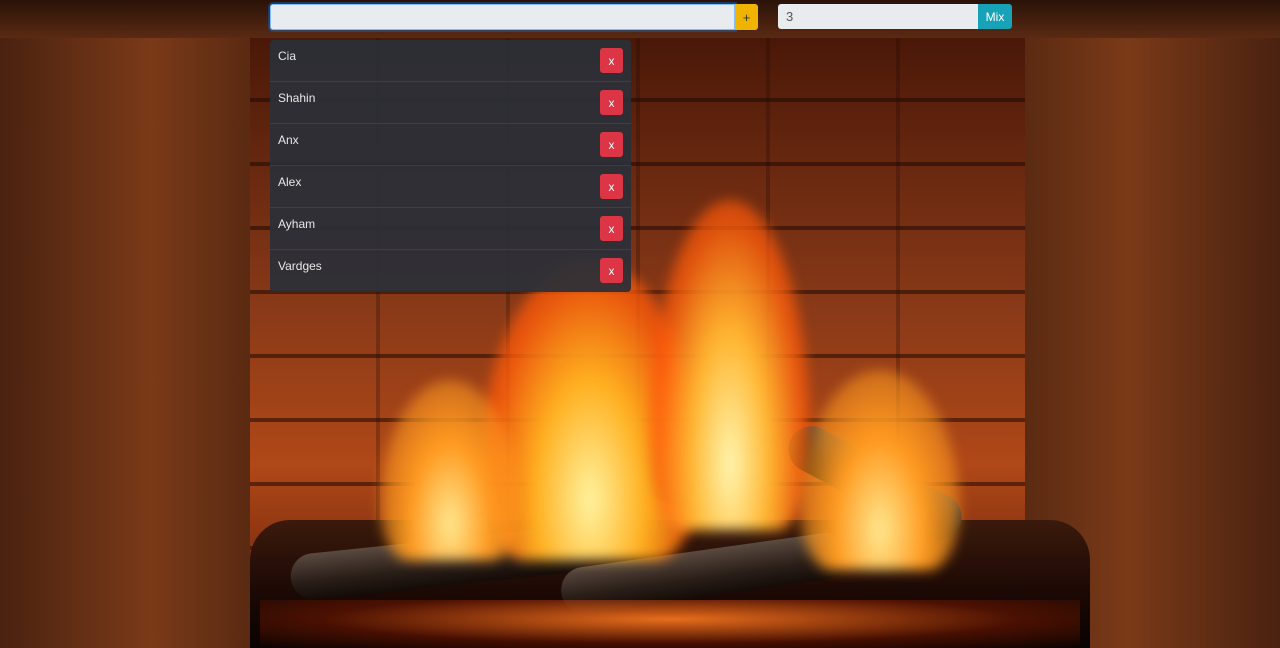  I want to click on name-label: Alex, so click(290, 182).